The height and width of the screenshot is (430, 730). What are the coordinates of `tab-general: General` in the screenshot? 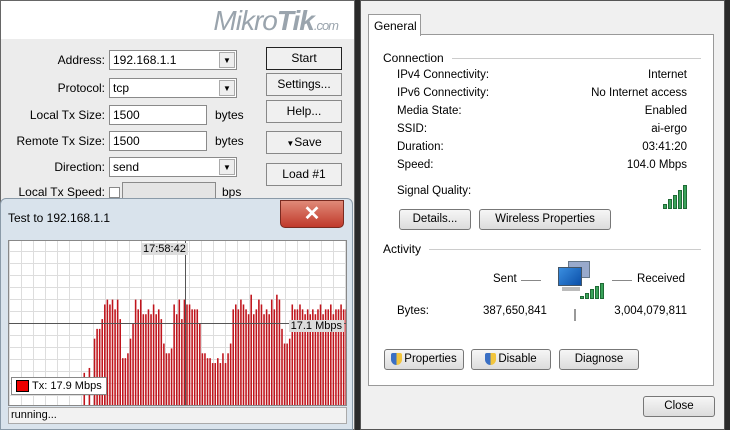 It's located at (394, 25).